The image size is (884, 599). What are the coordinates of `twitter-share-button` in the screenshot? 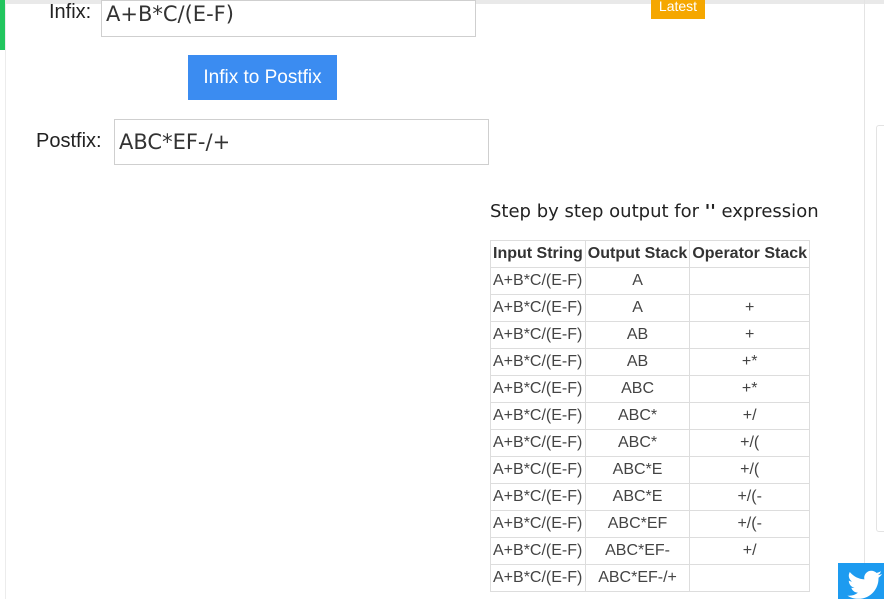 It's located at (861, 581).